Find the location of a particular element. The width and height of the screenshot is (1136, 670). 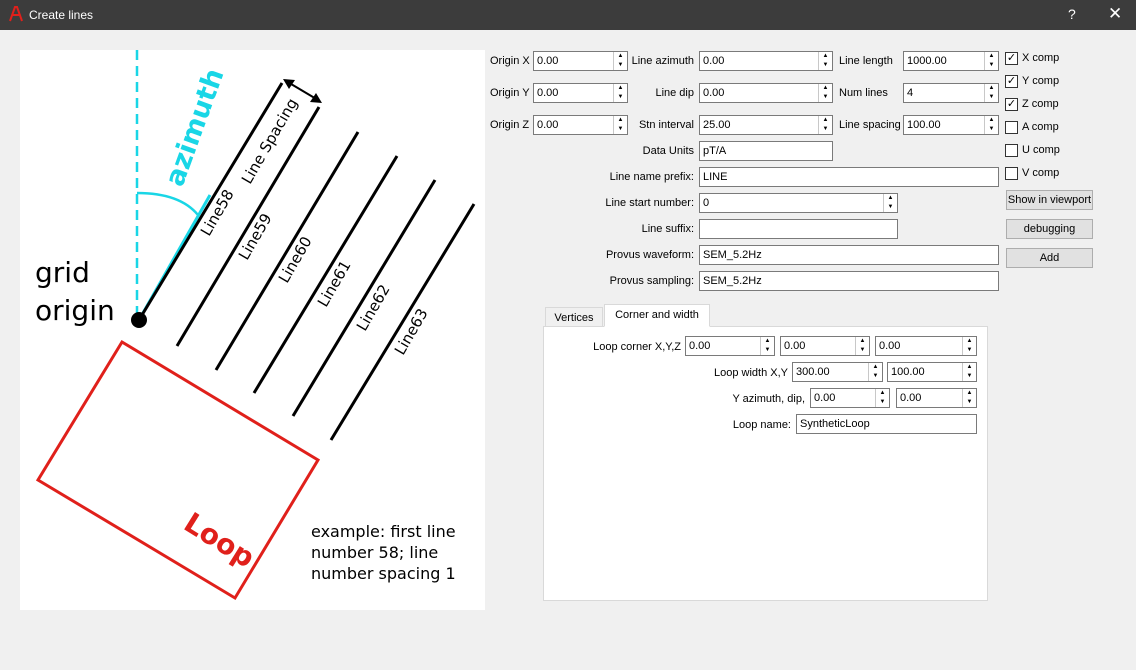

line-length-input is located at coordinates (944, 61).